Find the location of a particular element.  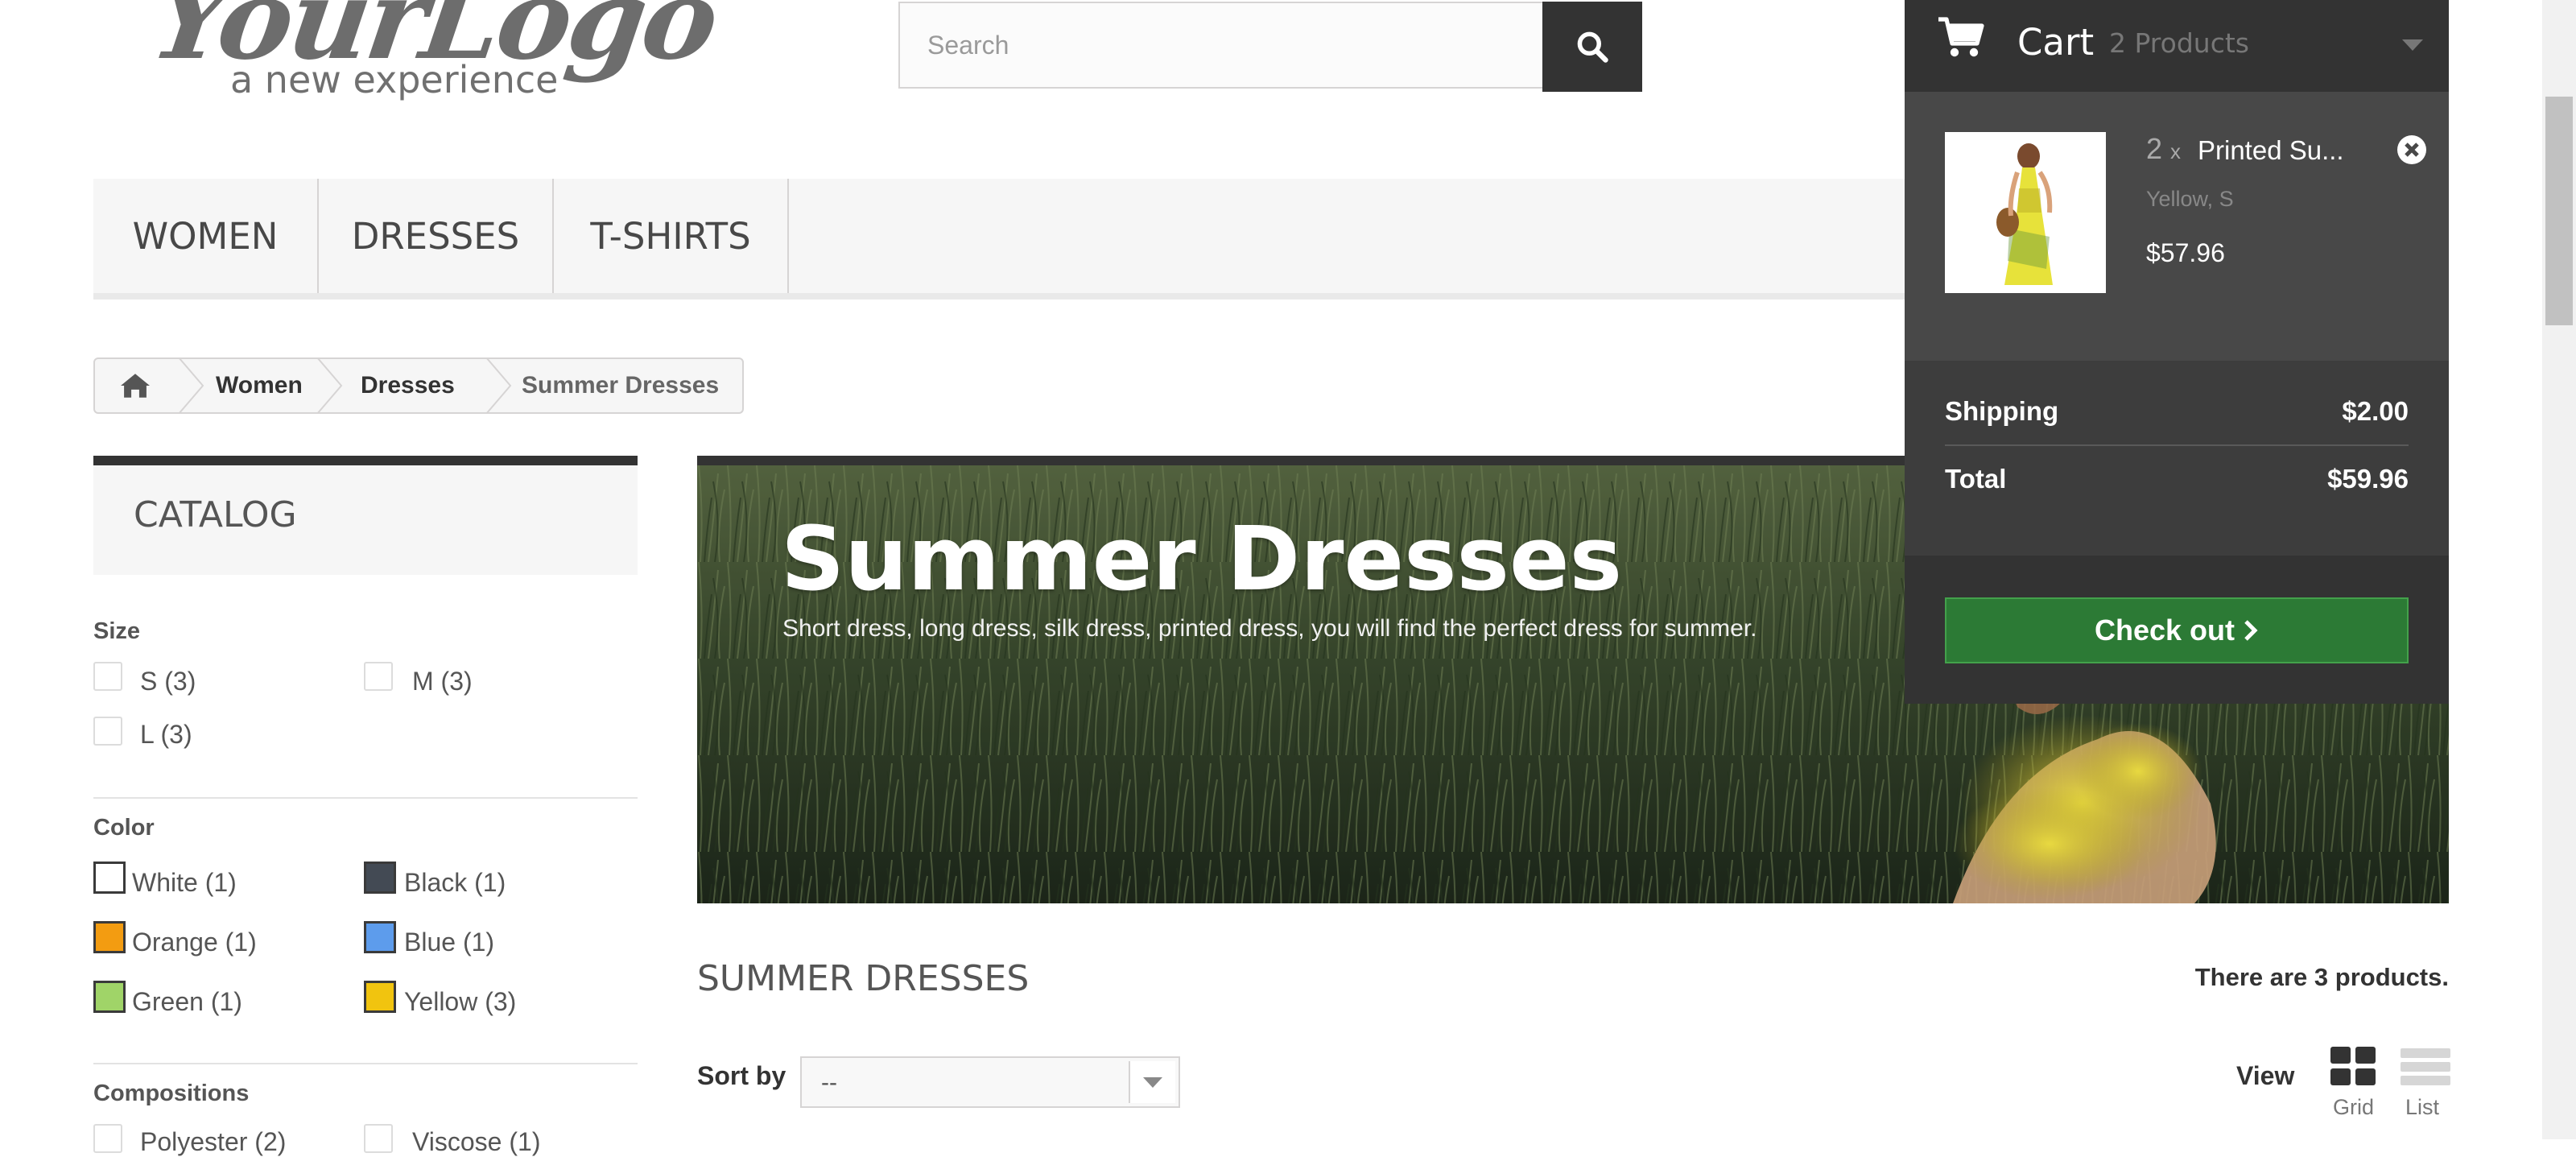

total-label: Total is located at coordinates (1976, 479).